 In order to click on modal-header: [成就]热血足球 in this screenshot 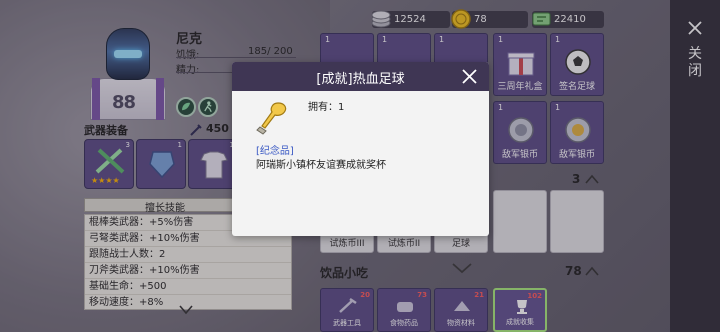, I will do `click(360, 76)`.